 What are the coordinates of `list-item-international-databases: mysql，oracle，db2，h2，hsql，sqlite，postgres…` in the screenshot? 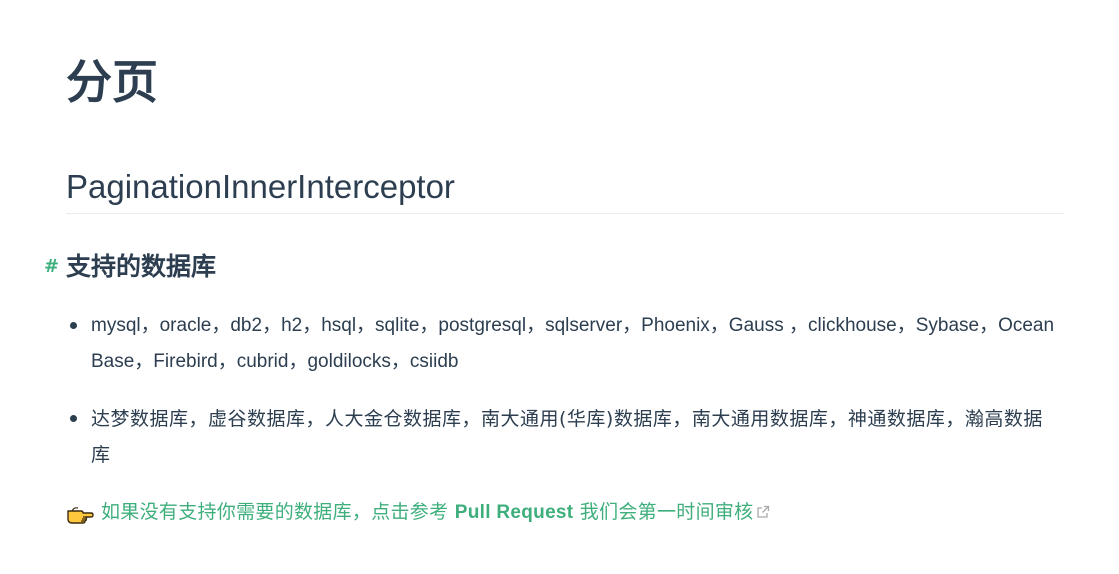 It's located at (561, 344).